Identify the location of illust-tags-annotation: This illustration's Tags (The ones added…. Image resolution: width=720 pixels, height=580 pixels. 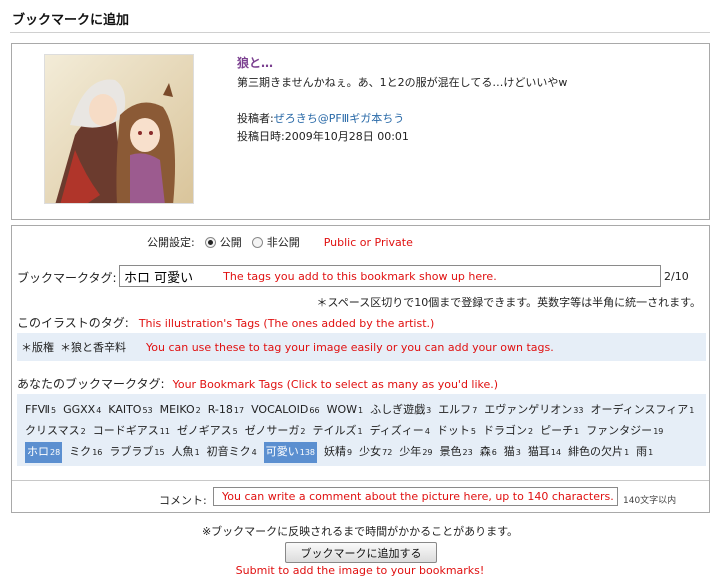
(286, 323).